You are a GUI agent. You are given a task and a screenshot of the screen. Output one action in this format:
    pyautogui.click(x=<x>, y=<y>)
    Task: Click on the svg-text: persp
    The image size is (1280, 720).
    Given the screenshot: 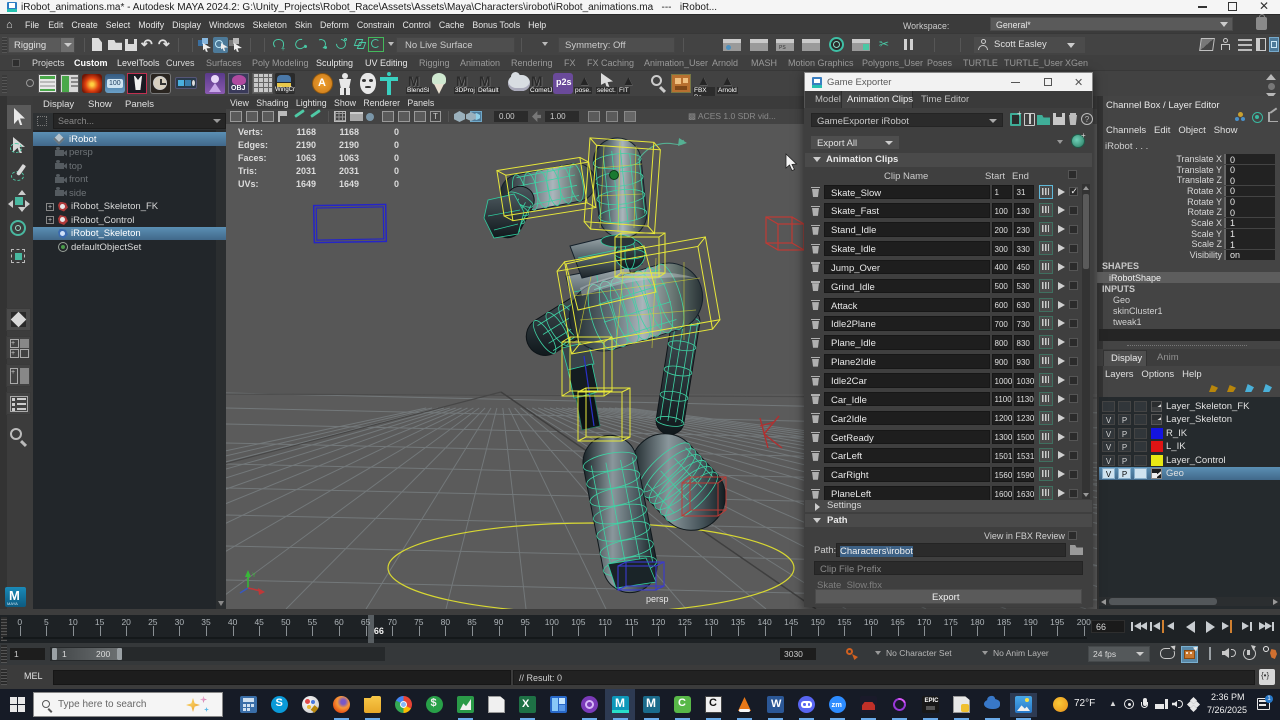 What is the action you would take?
    pyautogui.click(x=657, y=599)
    